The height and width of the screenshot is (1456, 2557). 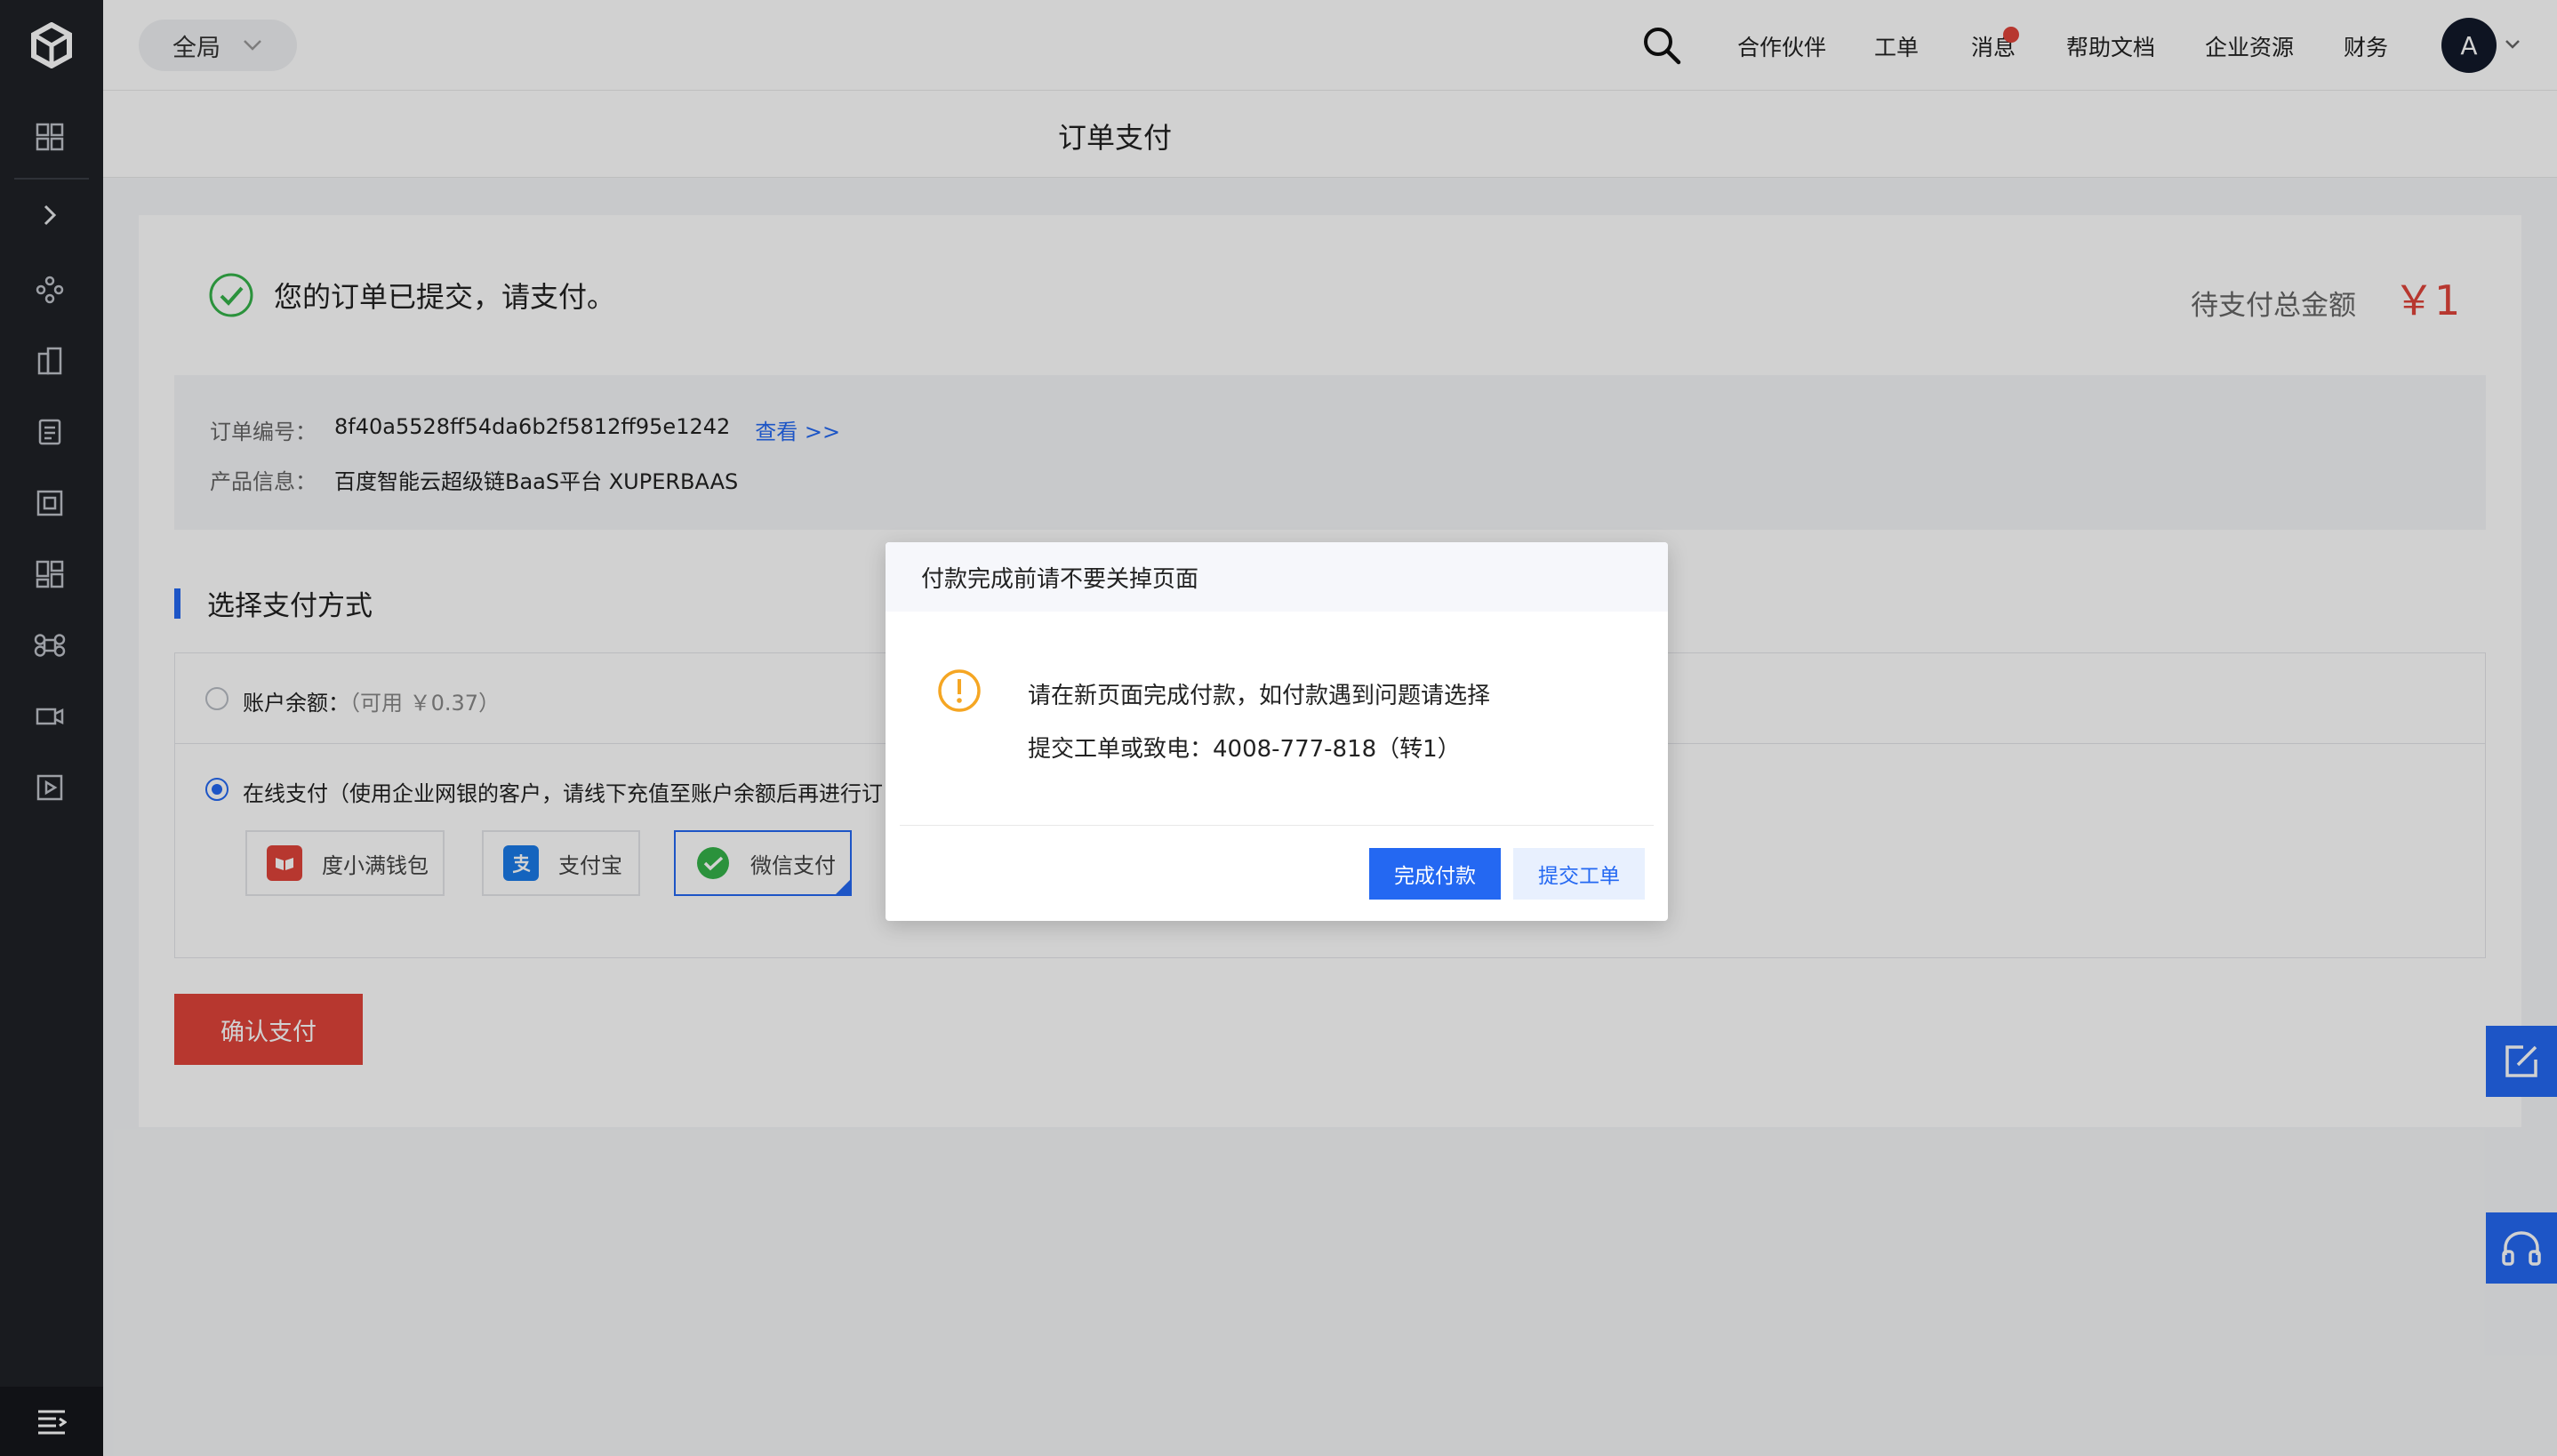 What do you see at coordinates (1277, 825) in the screenshot?
I see `dialog-divider` at bounding box center [1277, 825].